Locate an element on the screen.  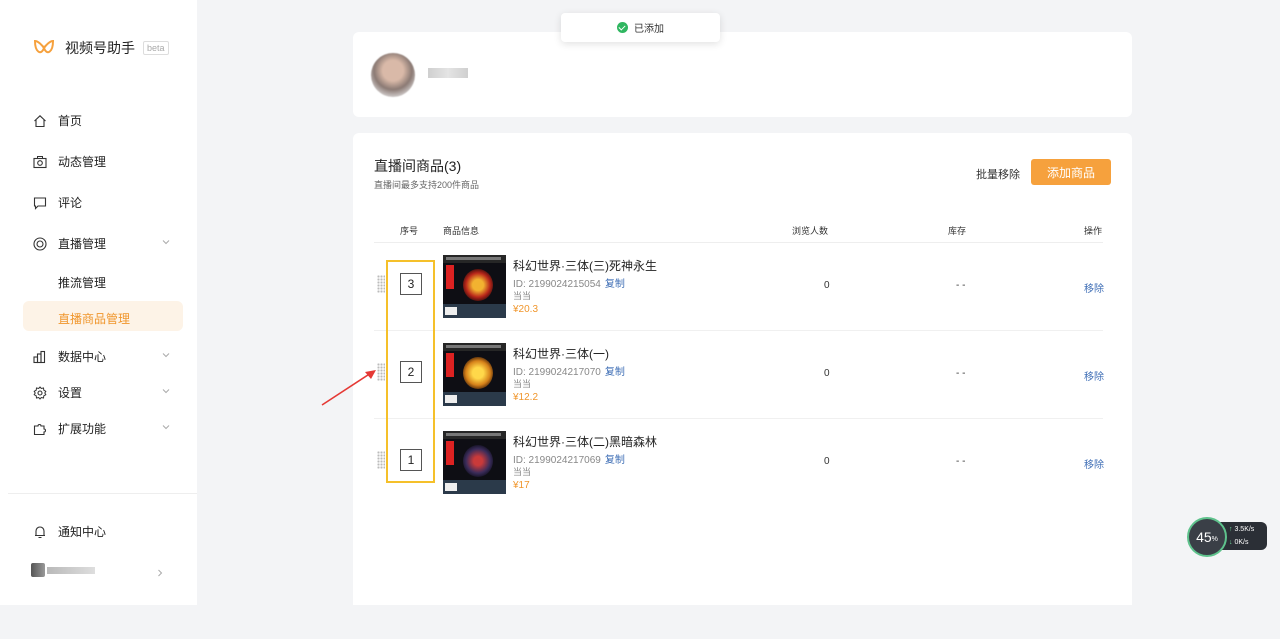
sidebar-item-label: 评论 is located at coordinates (70, 203).